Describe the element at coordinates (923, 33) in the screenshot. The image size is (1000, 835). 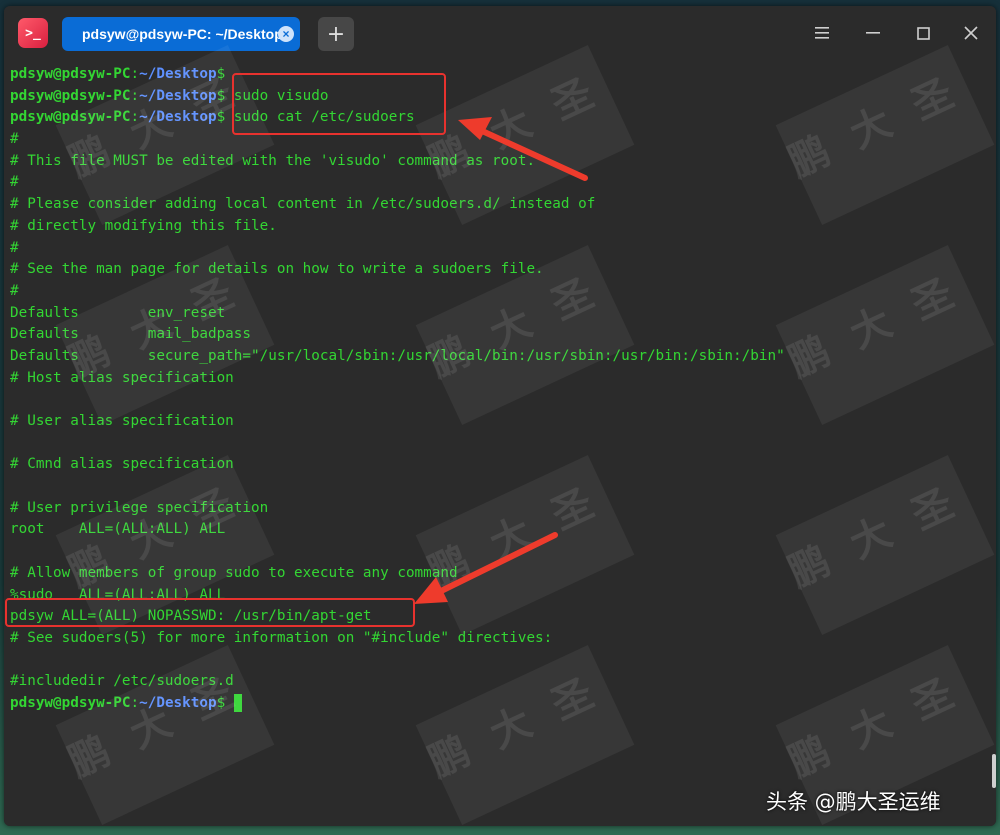
I see `maximize-icon` at that location.